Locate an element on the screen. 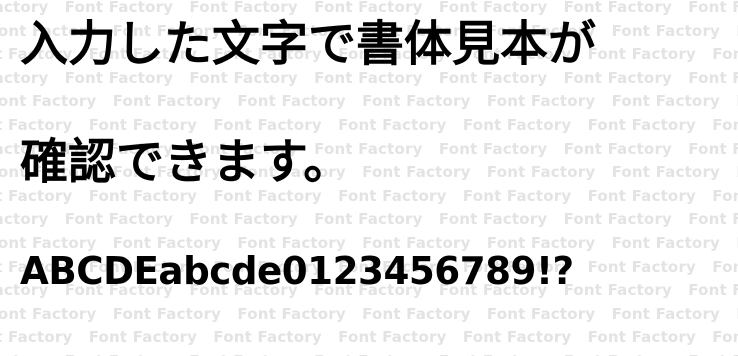 This screenshot has height=356, width=738. sample-text-line-2: 確認できます。 is located at coordinates (186, 162).